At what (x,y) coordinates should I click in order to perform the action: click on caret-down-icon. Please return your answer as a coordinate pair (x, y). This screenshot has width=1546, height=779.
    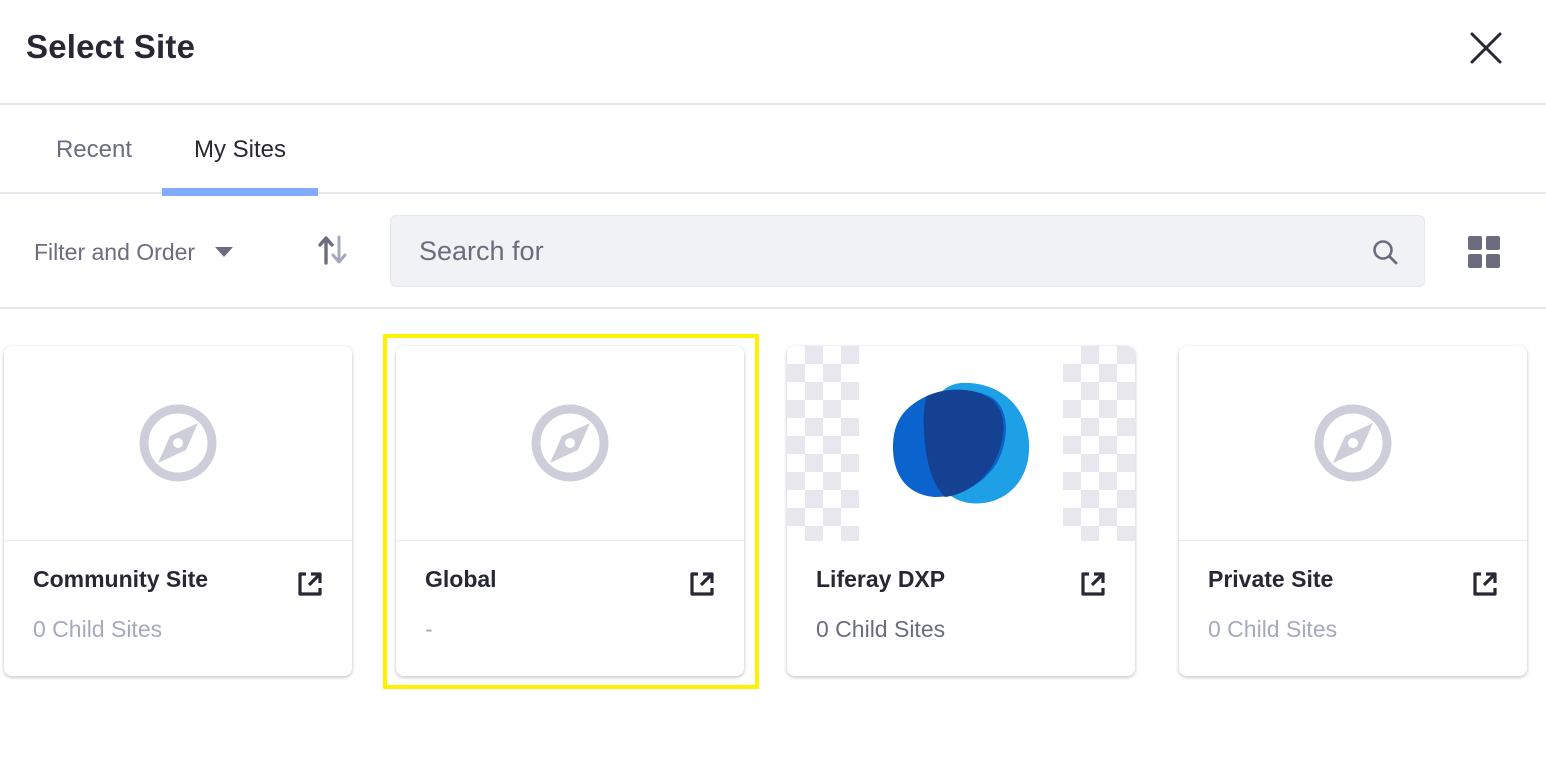
    Looking at the image, I should click on (224, 252).